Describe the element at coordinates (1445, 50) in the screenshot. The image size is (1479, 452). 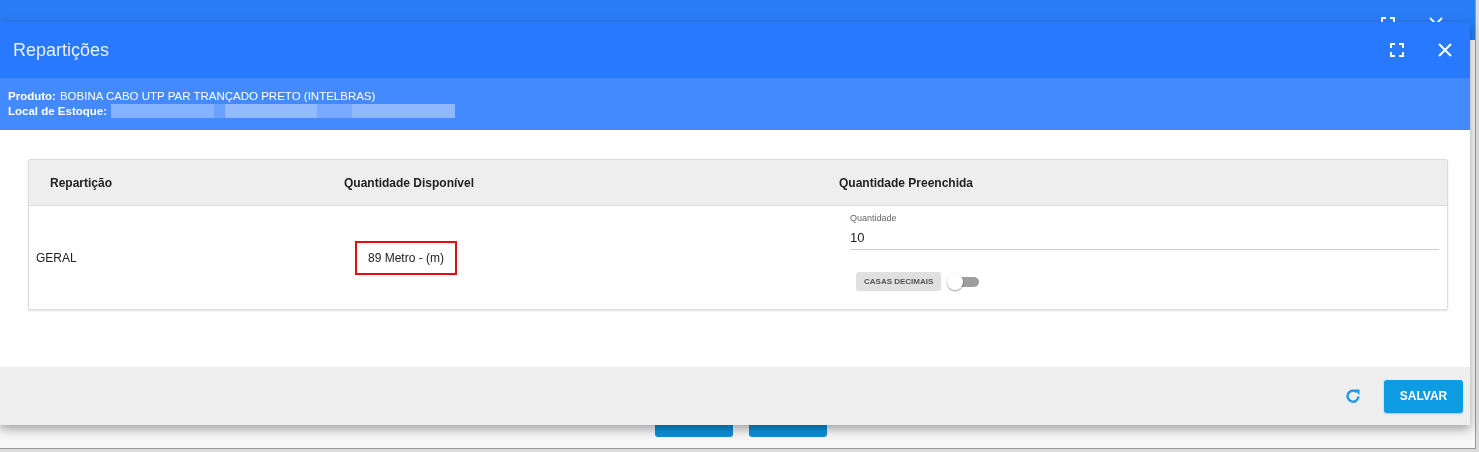
I see `close-icon` at that location.